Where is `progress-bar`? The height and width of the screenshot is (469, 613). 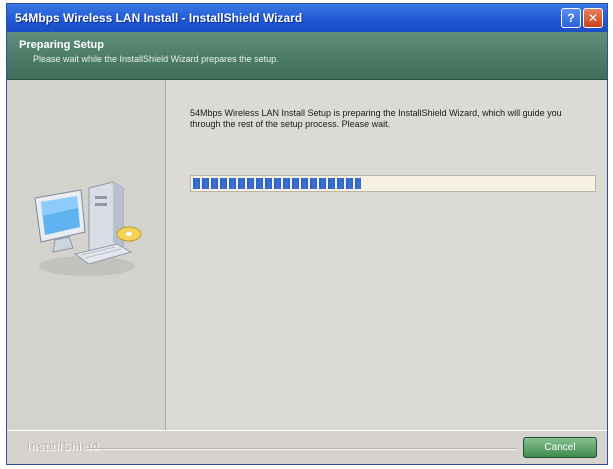 progress-bar is located at coordinates (393, 183).